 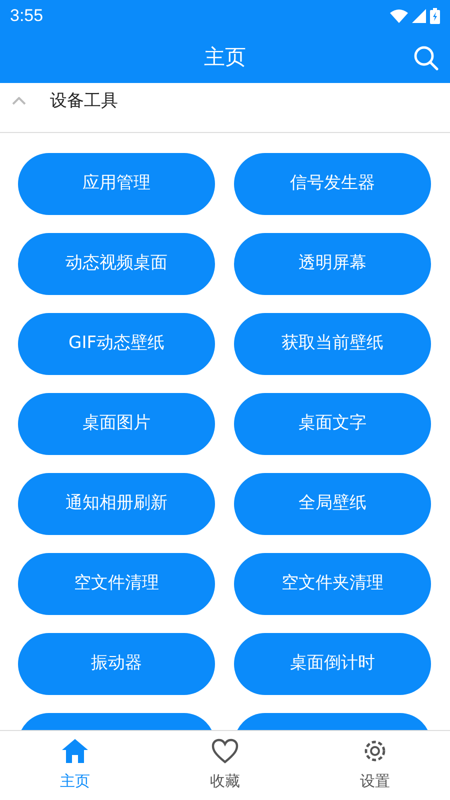 I want to click on nav-tab: 设置, so click(x=375, y=765).